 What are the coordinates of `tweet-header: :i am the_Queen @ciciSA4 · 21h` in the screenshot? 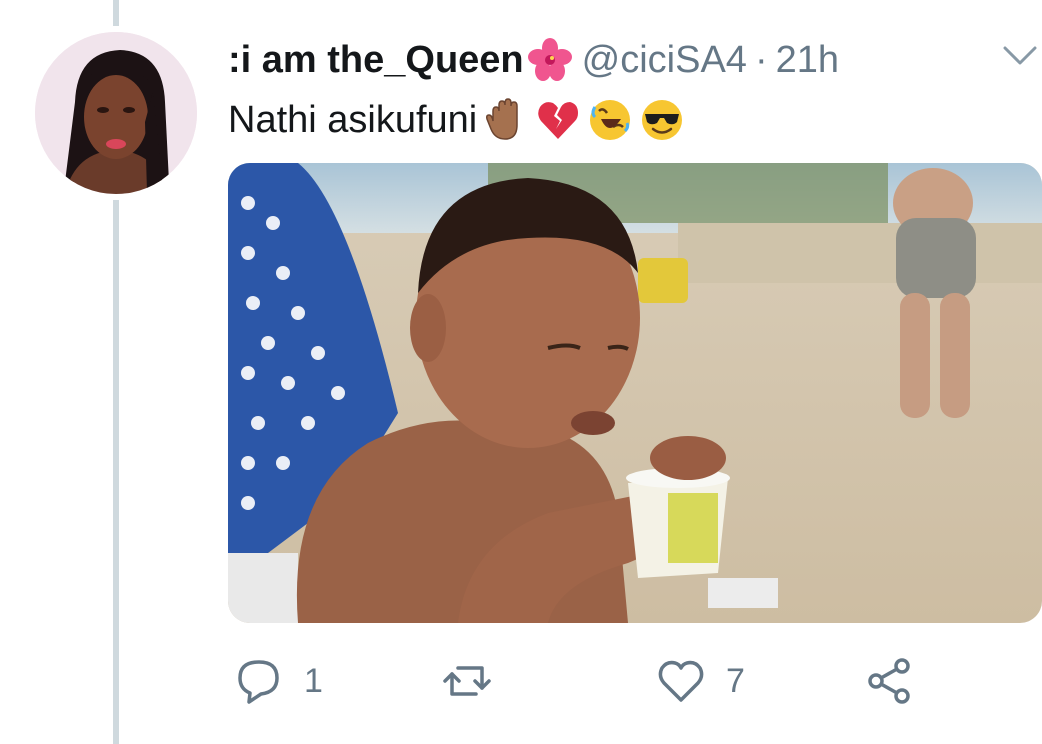 It's located at (533, 60).